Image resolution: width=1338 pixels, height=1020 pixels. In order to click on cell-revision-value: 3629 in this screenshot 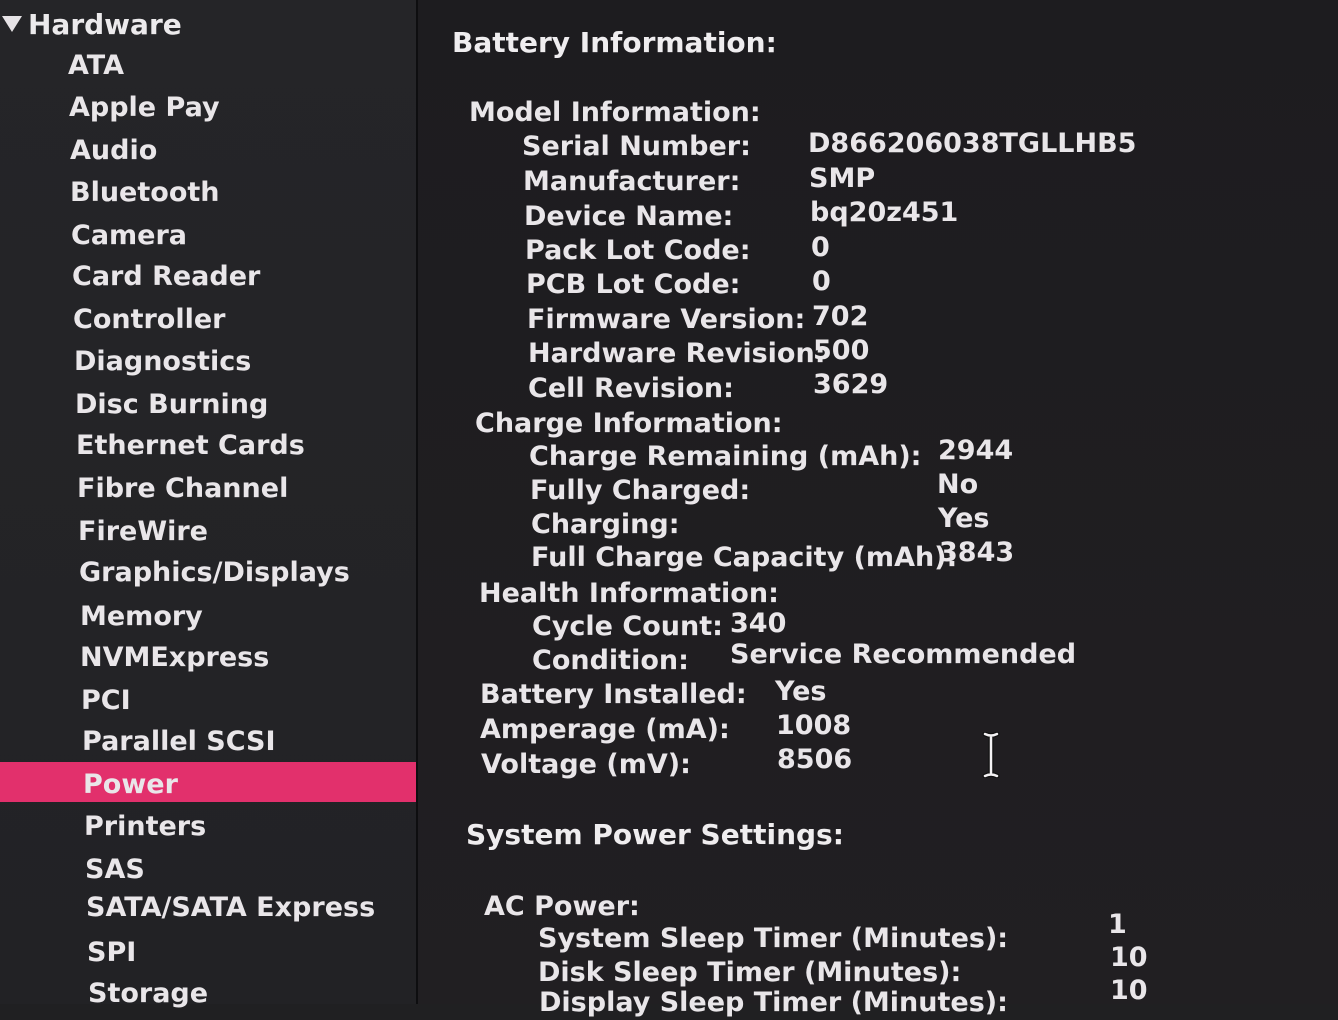, I will do `click(851, 384)`.